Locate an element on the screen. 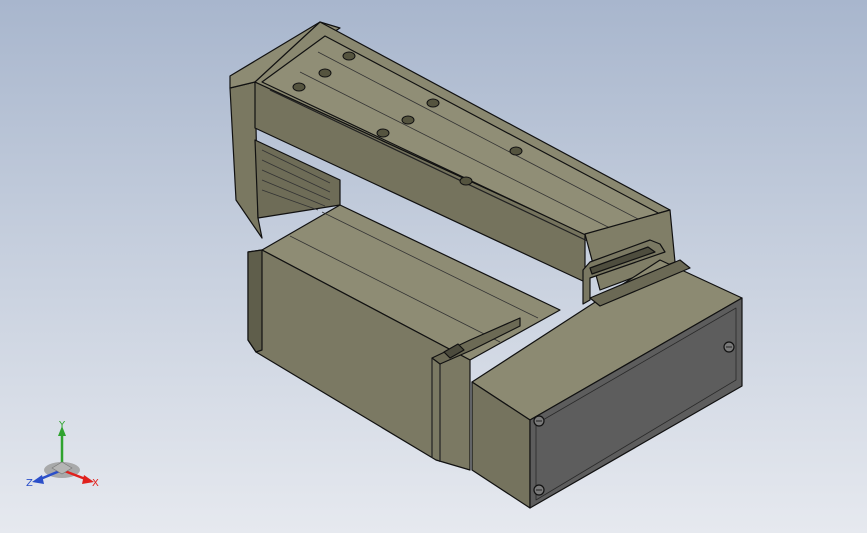 This screenshot has height=533, width=867. motor-end-cap is located at coordinates (255, 301).